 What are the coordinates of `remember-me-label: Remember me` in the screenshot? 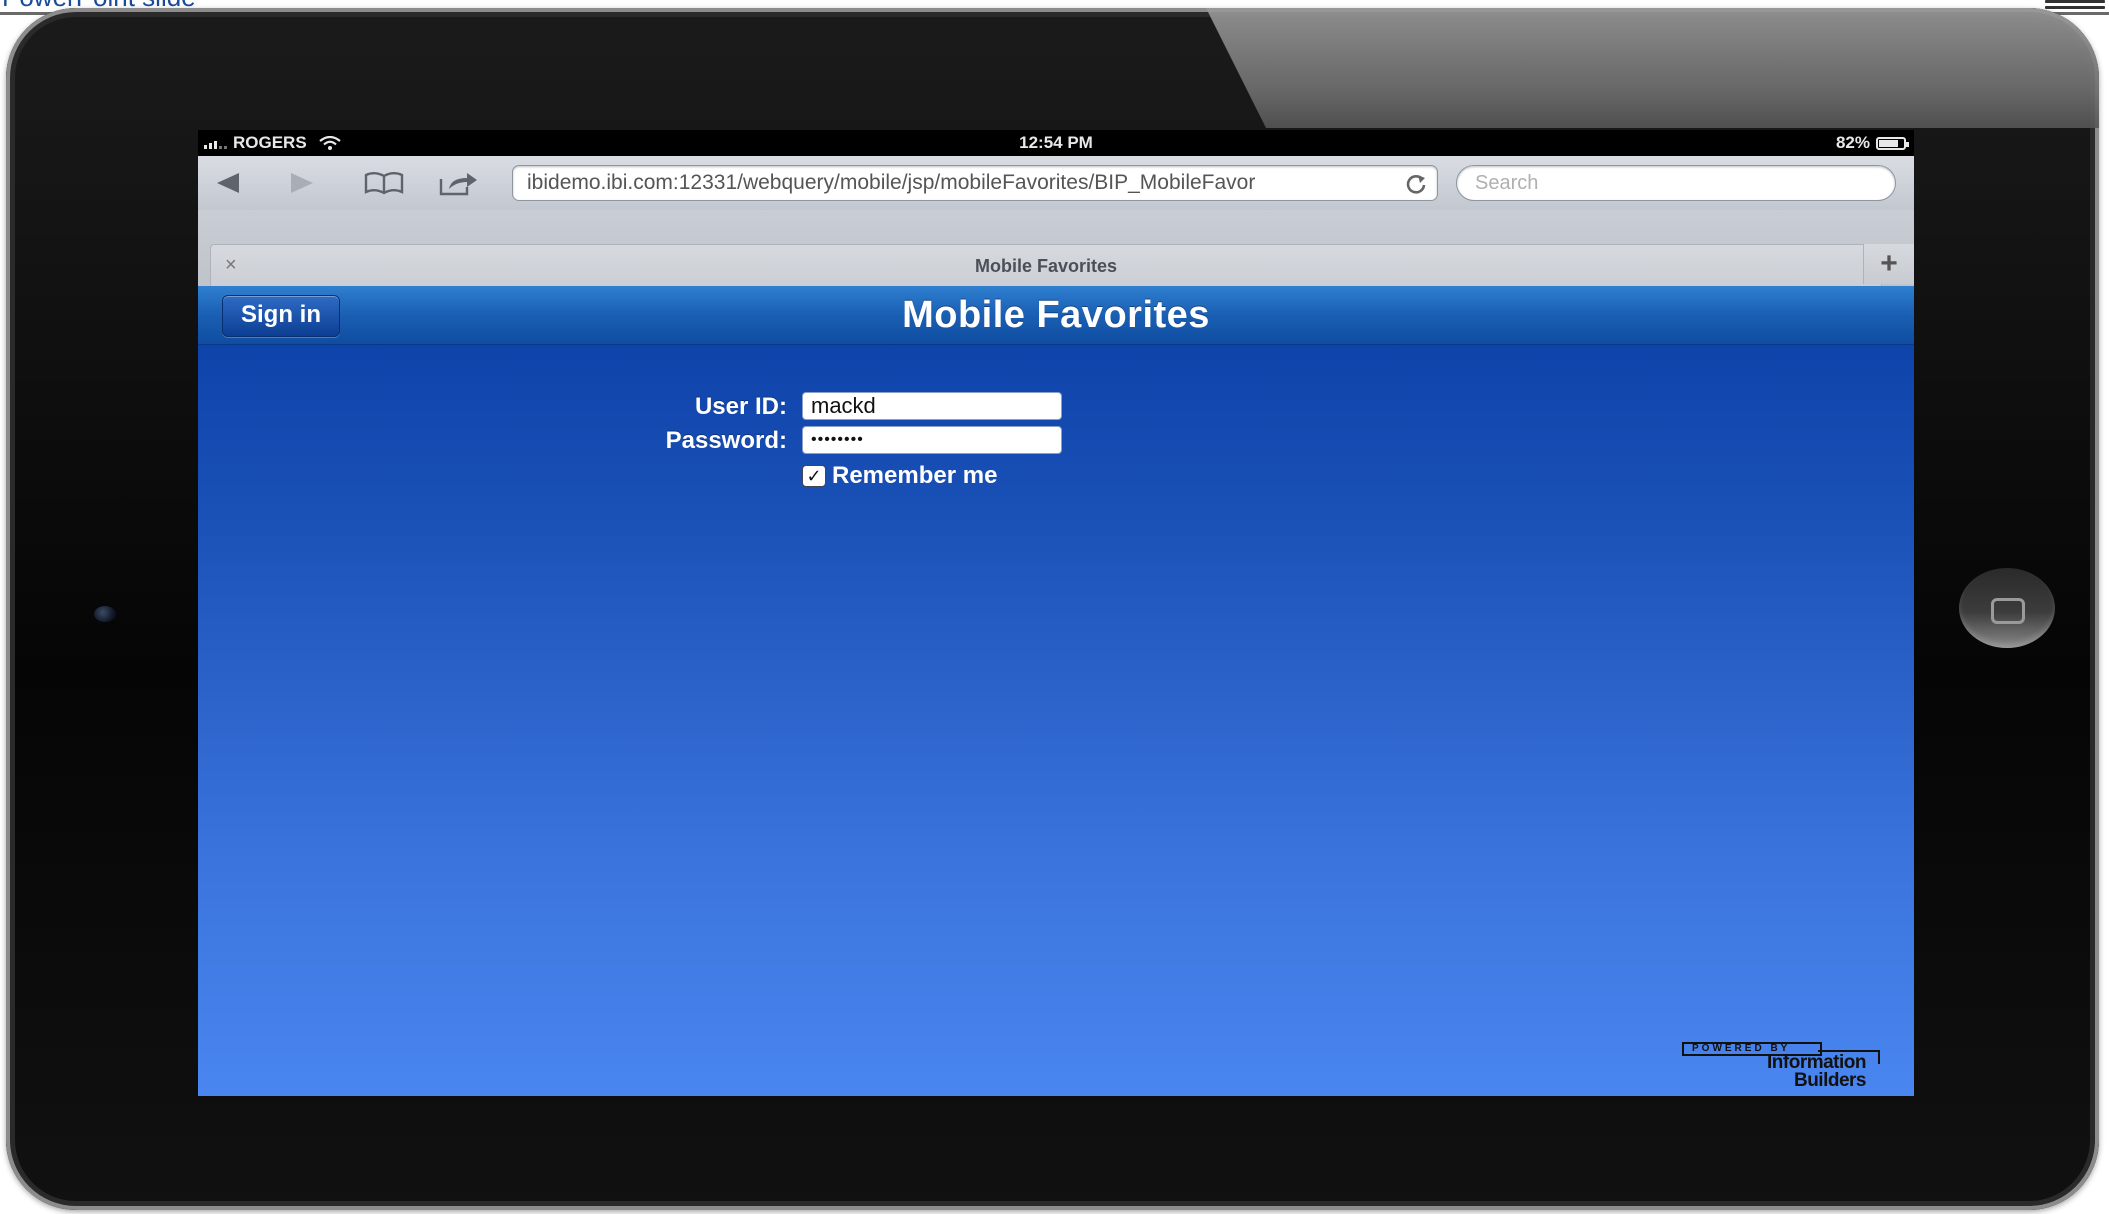 It's located at (915, 475).